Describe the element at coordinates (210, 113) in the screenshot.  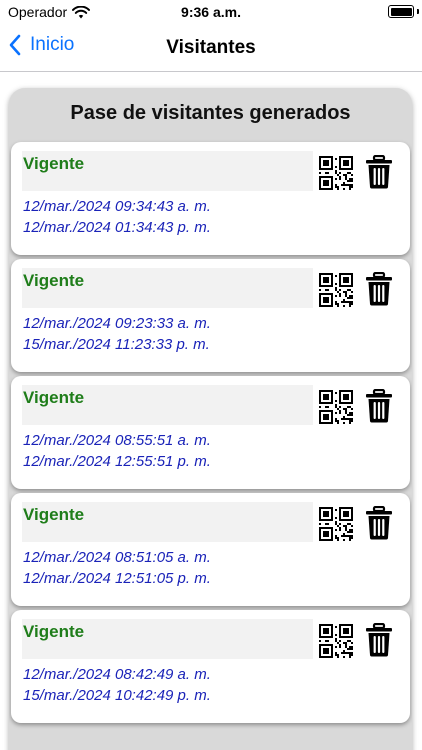
I see `panel-title: Pase de visitantes generados` at that location.